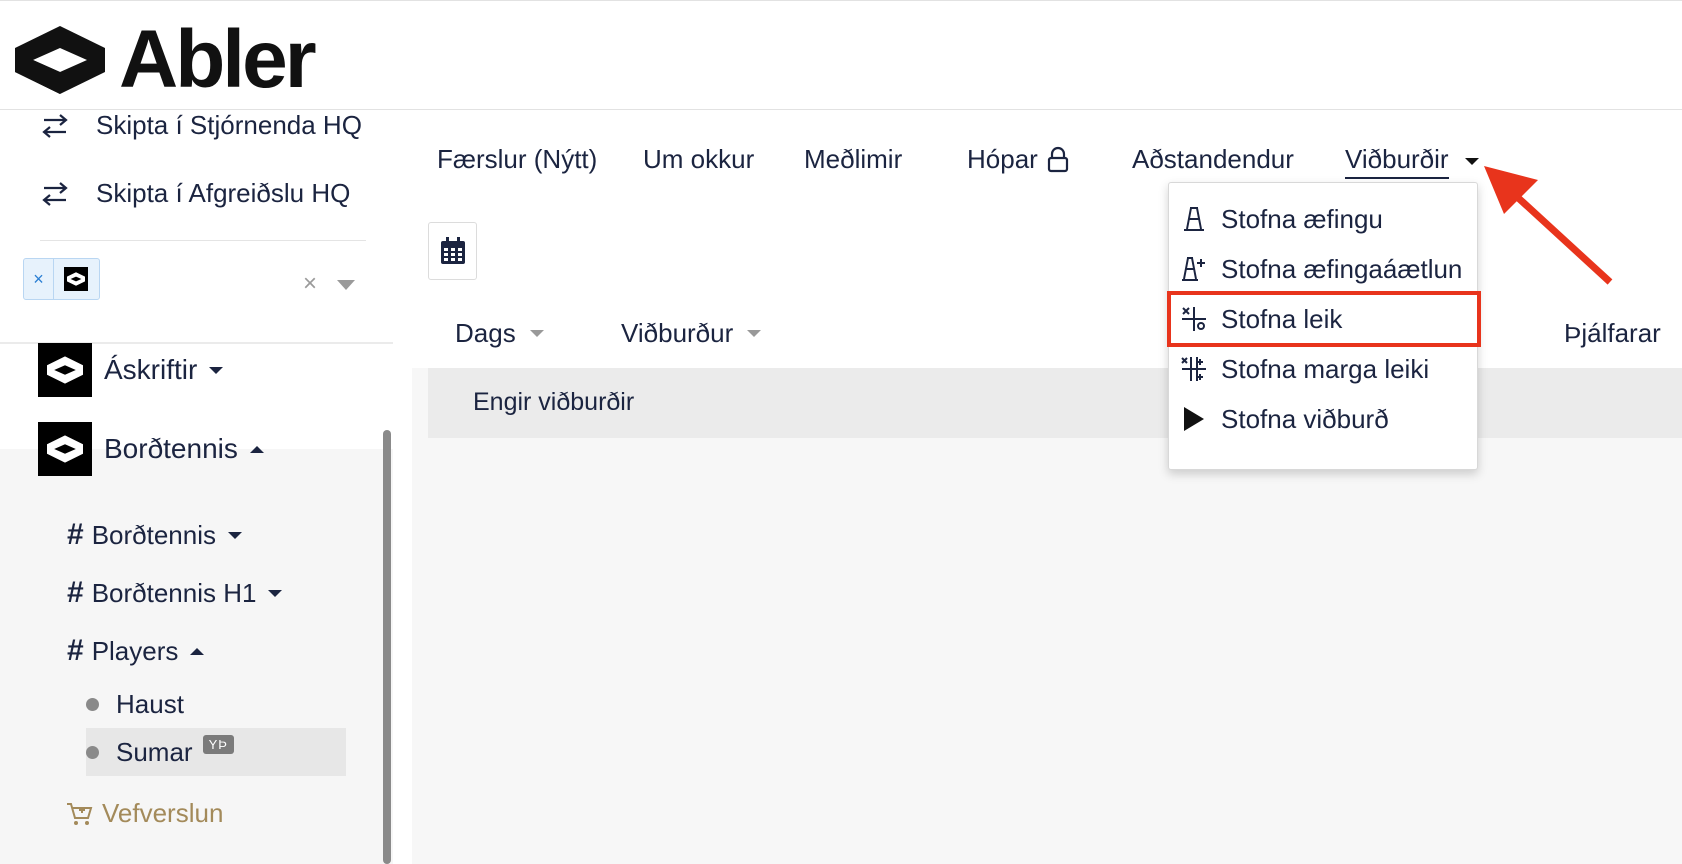  Describe the element at coordinates (841, 55) in the screenshot. I see `top-header: Abler` at that location.